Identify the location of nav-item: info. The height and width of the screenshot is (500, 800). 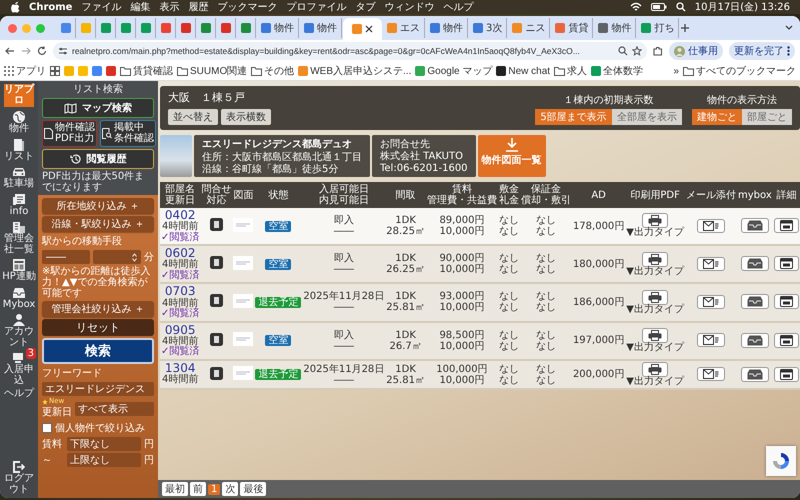
(19, 204).